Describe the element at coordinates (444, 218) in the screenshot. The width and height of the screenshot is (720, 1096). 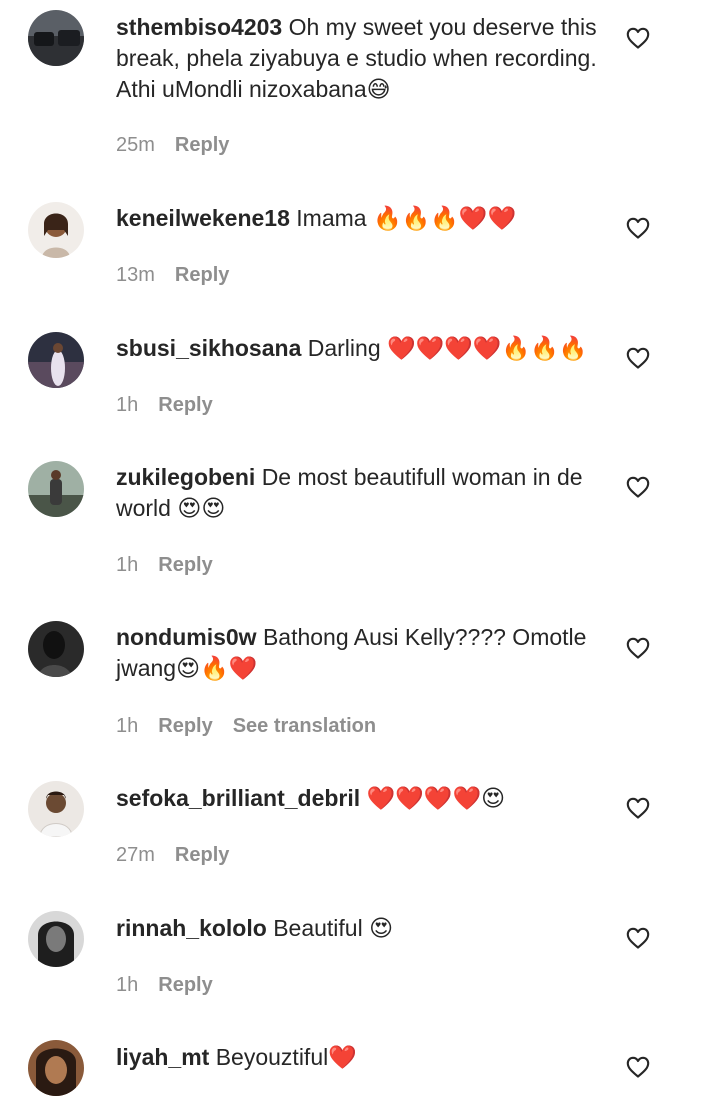
I see `comment-emoji: 🔥🔥🔥❤️❤️` at that location.